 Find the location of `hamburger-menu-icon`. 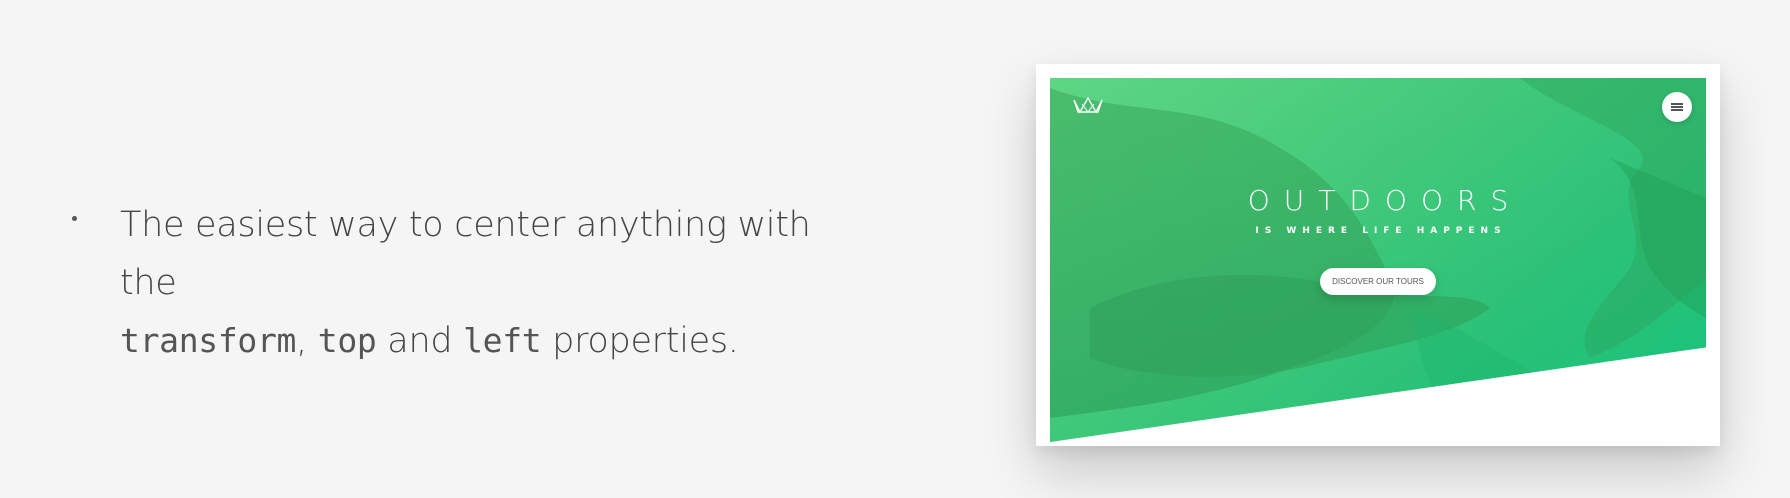

hamburger-menu-icon is located at coordinates (1677, 107).